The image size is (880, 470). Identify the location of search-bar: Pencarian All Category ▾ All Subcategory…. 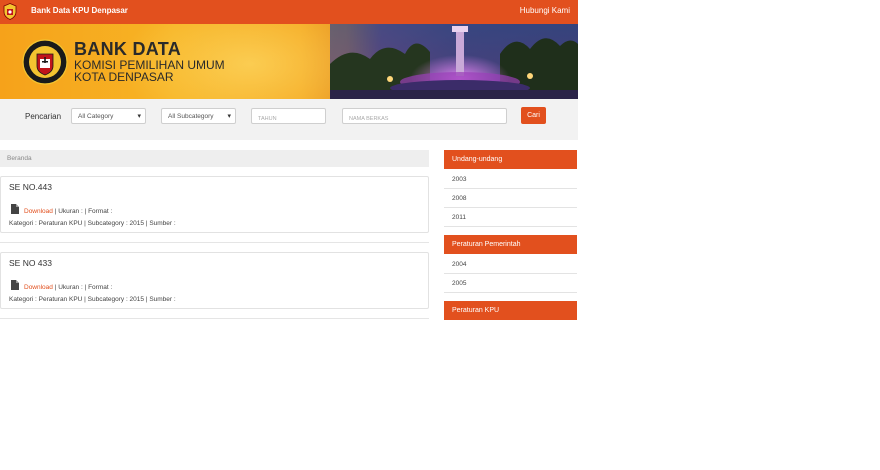
(289, 119).